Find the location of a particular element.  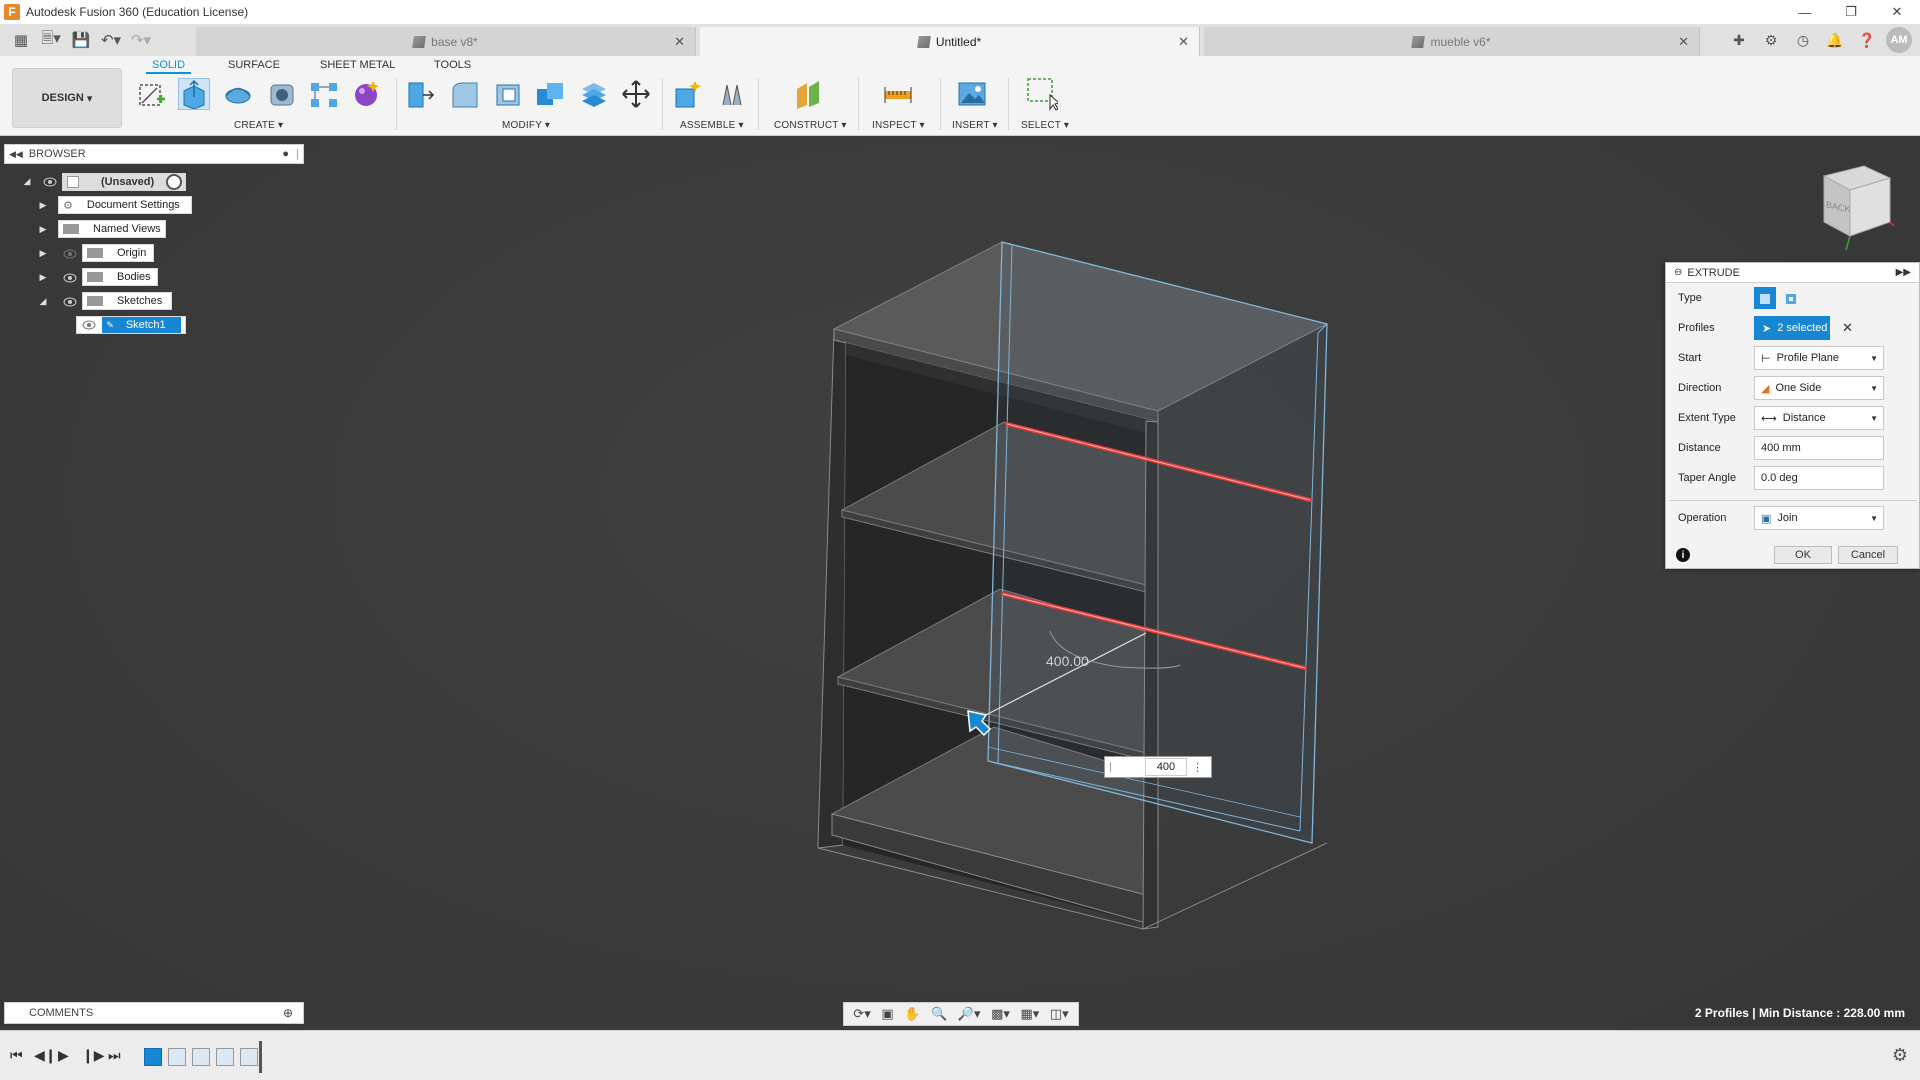

redo-icon: ↷▾ is located at coordinates (141, 40).